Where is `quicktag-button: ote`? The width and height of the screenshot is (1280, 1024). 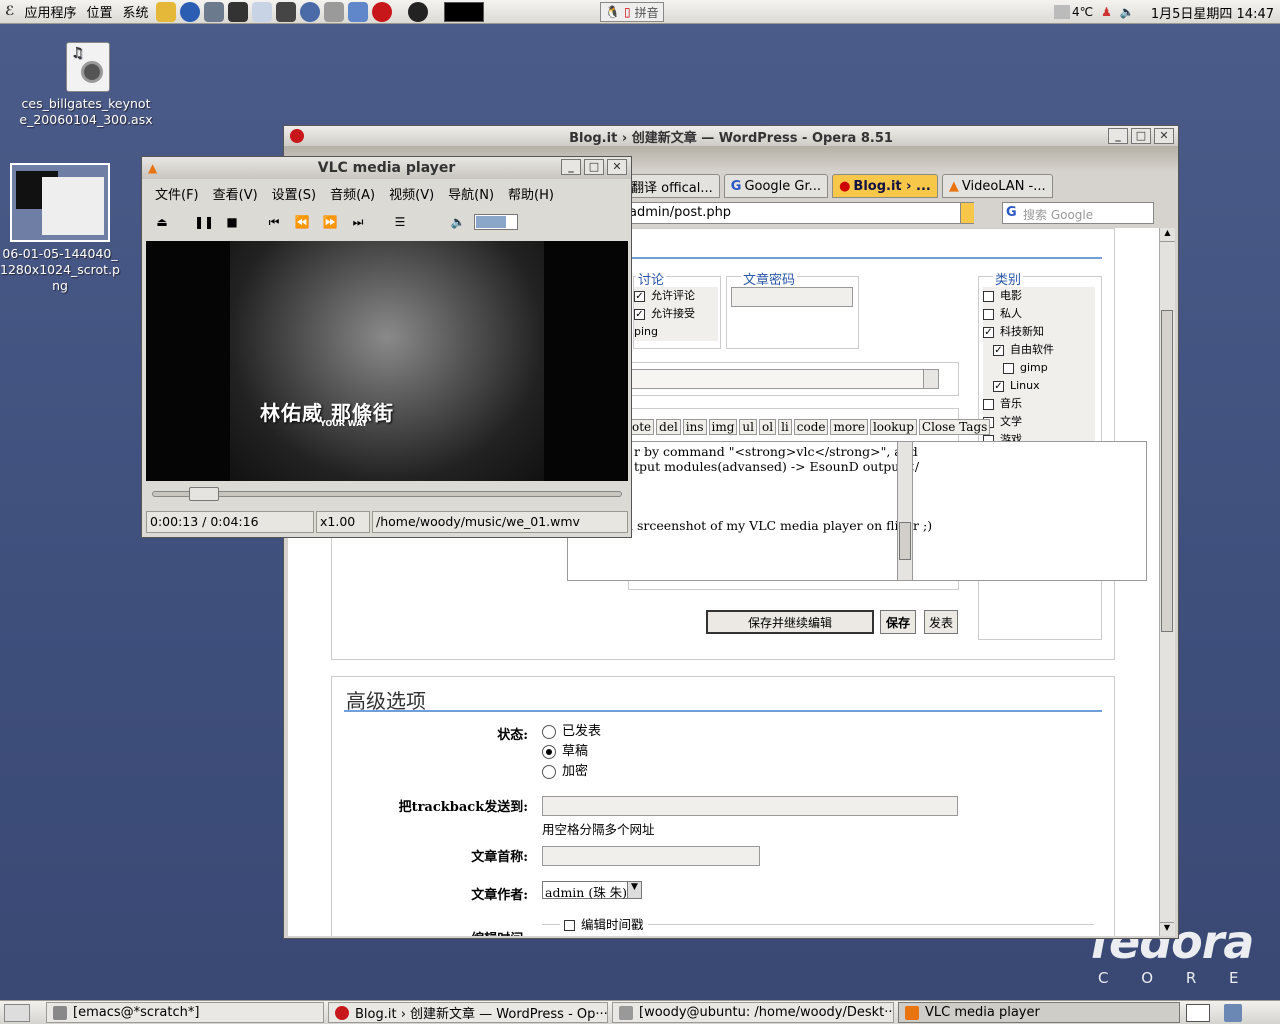 quicktag-button: ote is located at coordinates (642, 427).